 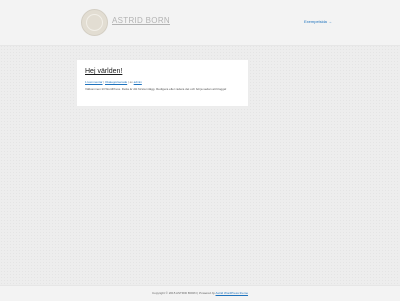 What do you see at coordinates (174, 293) in the screenshot?
I see `copyright-text: Copyright © 2015 ASTRID BORN` at bounding box center [174, 293].